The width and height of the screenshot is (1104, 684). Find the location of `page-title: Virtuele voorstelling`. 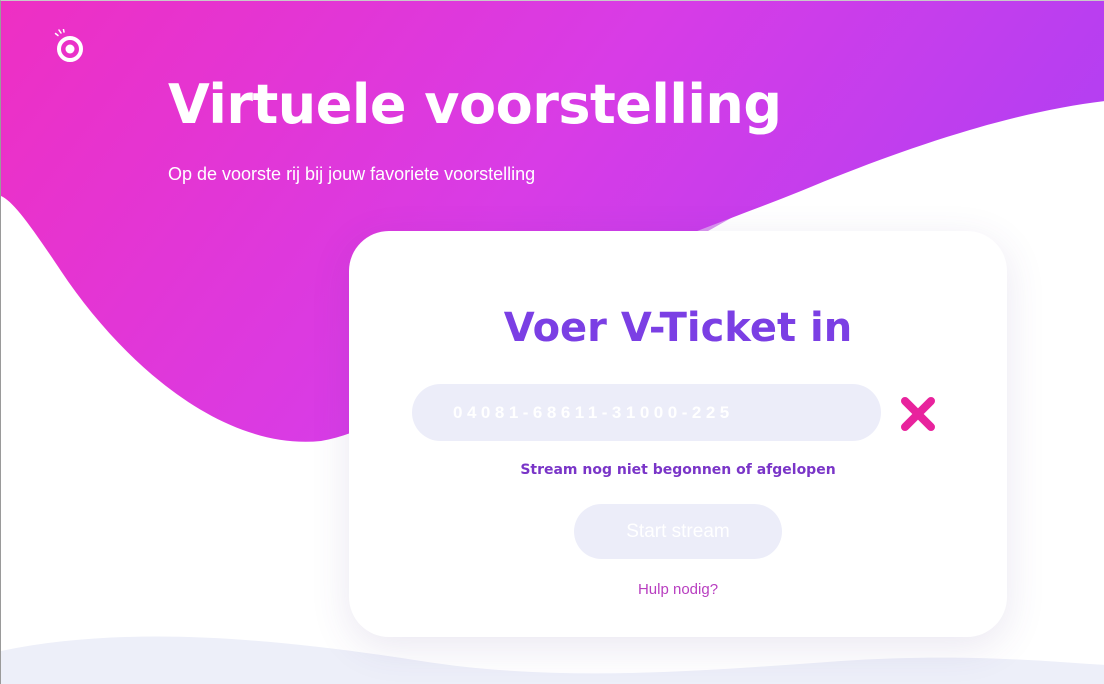

page-title: Virtuele voorstelling is located at coordinates (475, 104).